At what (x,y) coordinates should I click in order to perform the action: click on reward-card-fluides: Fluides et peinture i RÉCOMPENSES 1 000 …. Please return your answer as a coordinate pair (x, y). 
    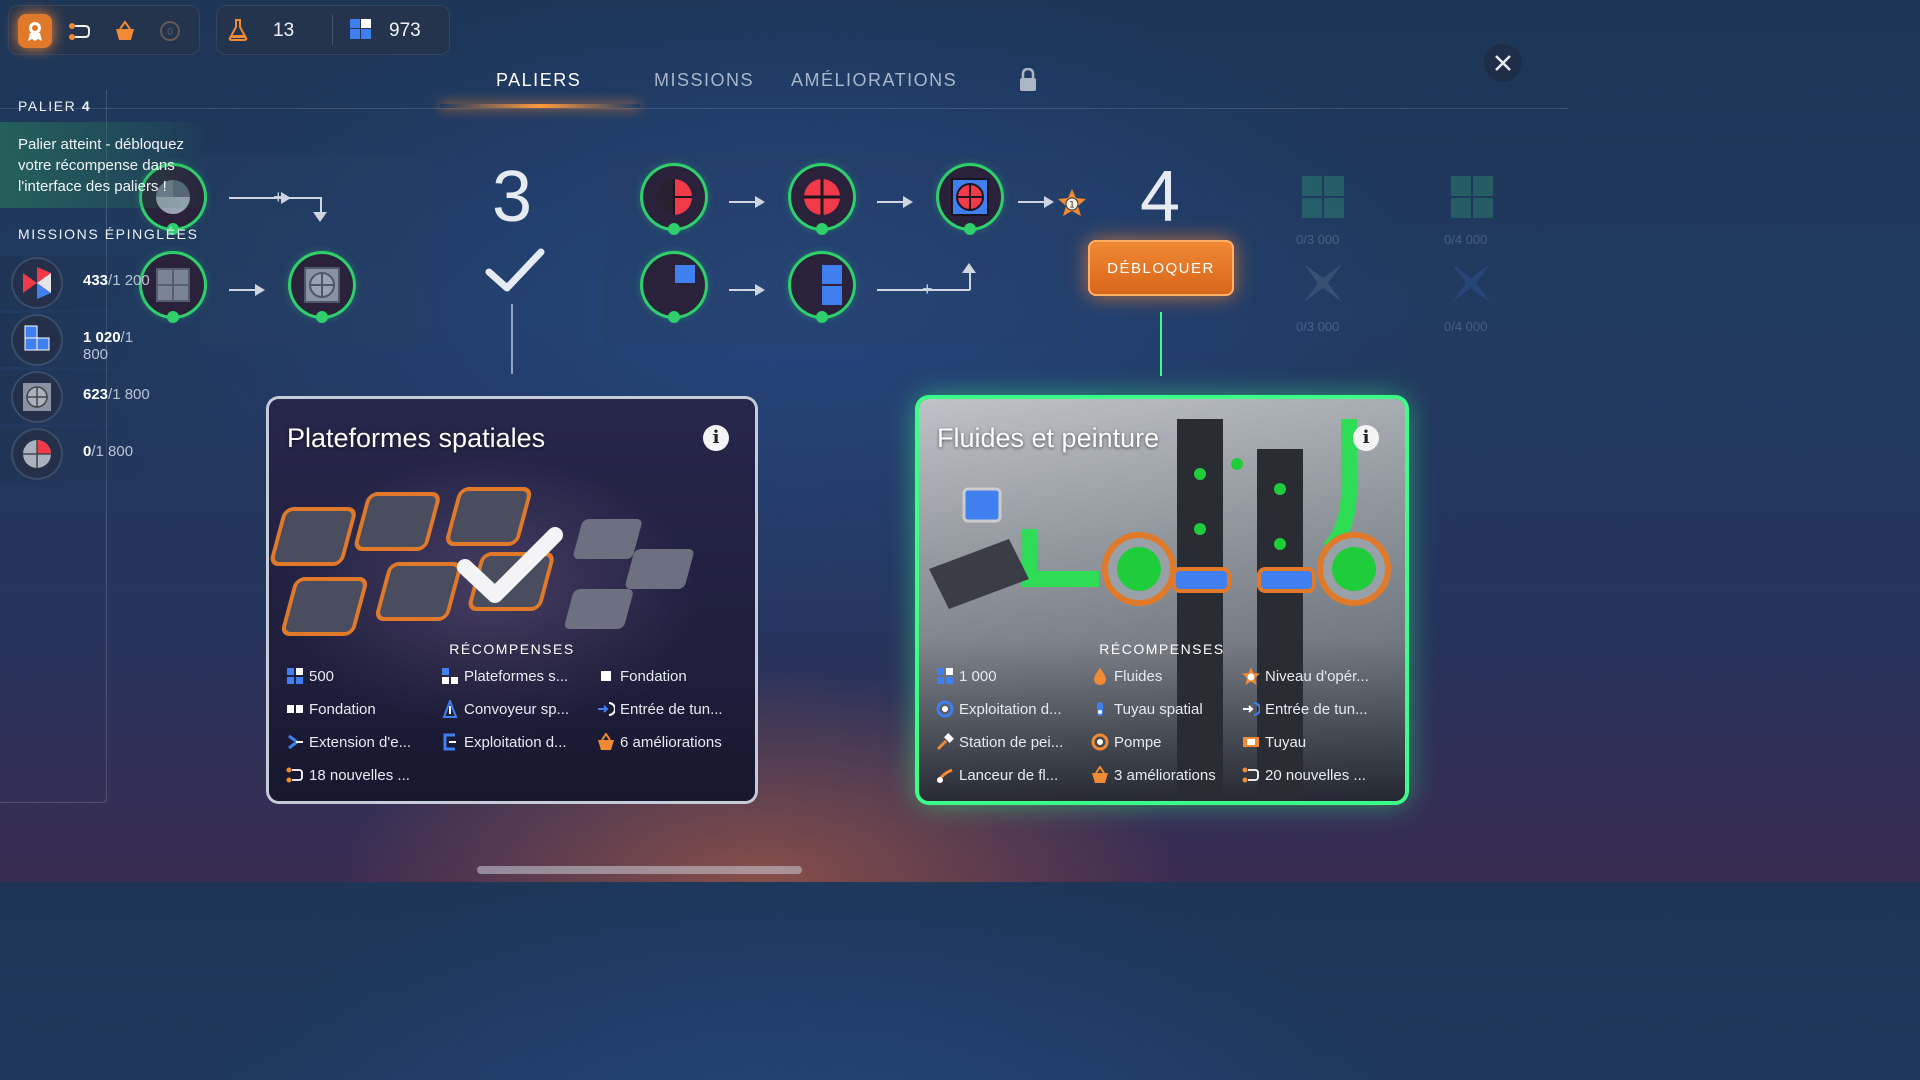
    Looking at the image, I should click on (1162, 600).